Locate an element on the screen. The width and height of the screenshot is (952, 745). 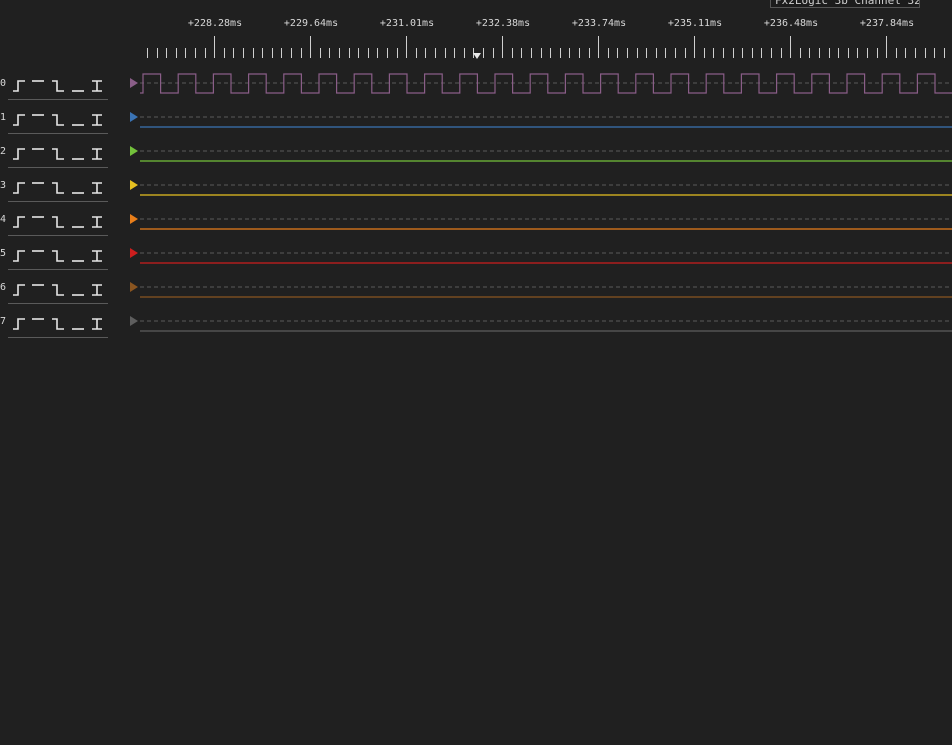
time-label: +228.28ms is located at coordinates (215, 23).